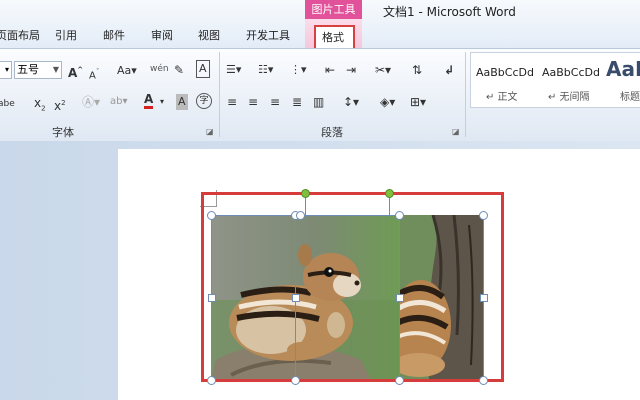 The image size is (640, 400). I want to click on shrink-font-button: Aˇ, so click(94, 74).